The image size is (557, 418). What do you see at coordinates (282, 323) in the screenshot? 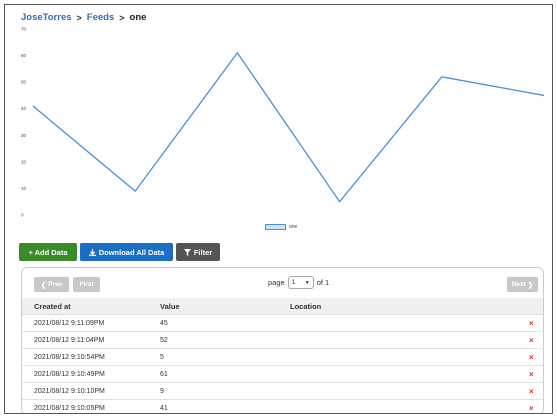
I see `table-row: 2021/08/12 9:11:09PM 45 ×` at bounding box center [282, 323].